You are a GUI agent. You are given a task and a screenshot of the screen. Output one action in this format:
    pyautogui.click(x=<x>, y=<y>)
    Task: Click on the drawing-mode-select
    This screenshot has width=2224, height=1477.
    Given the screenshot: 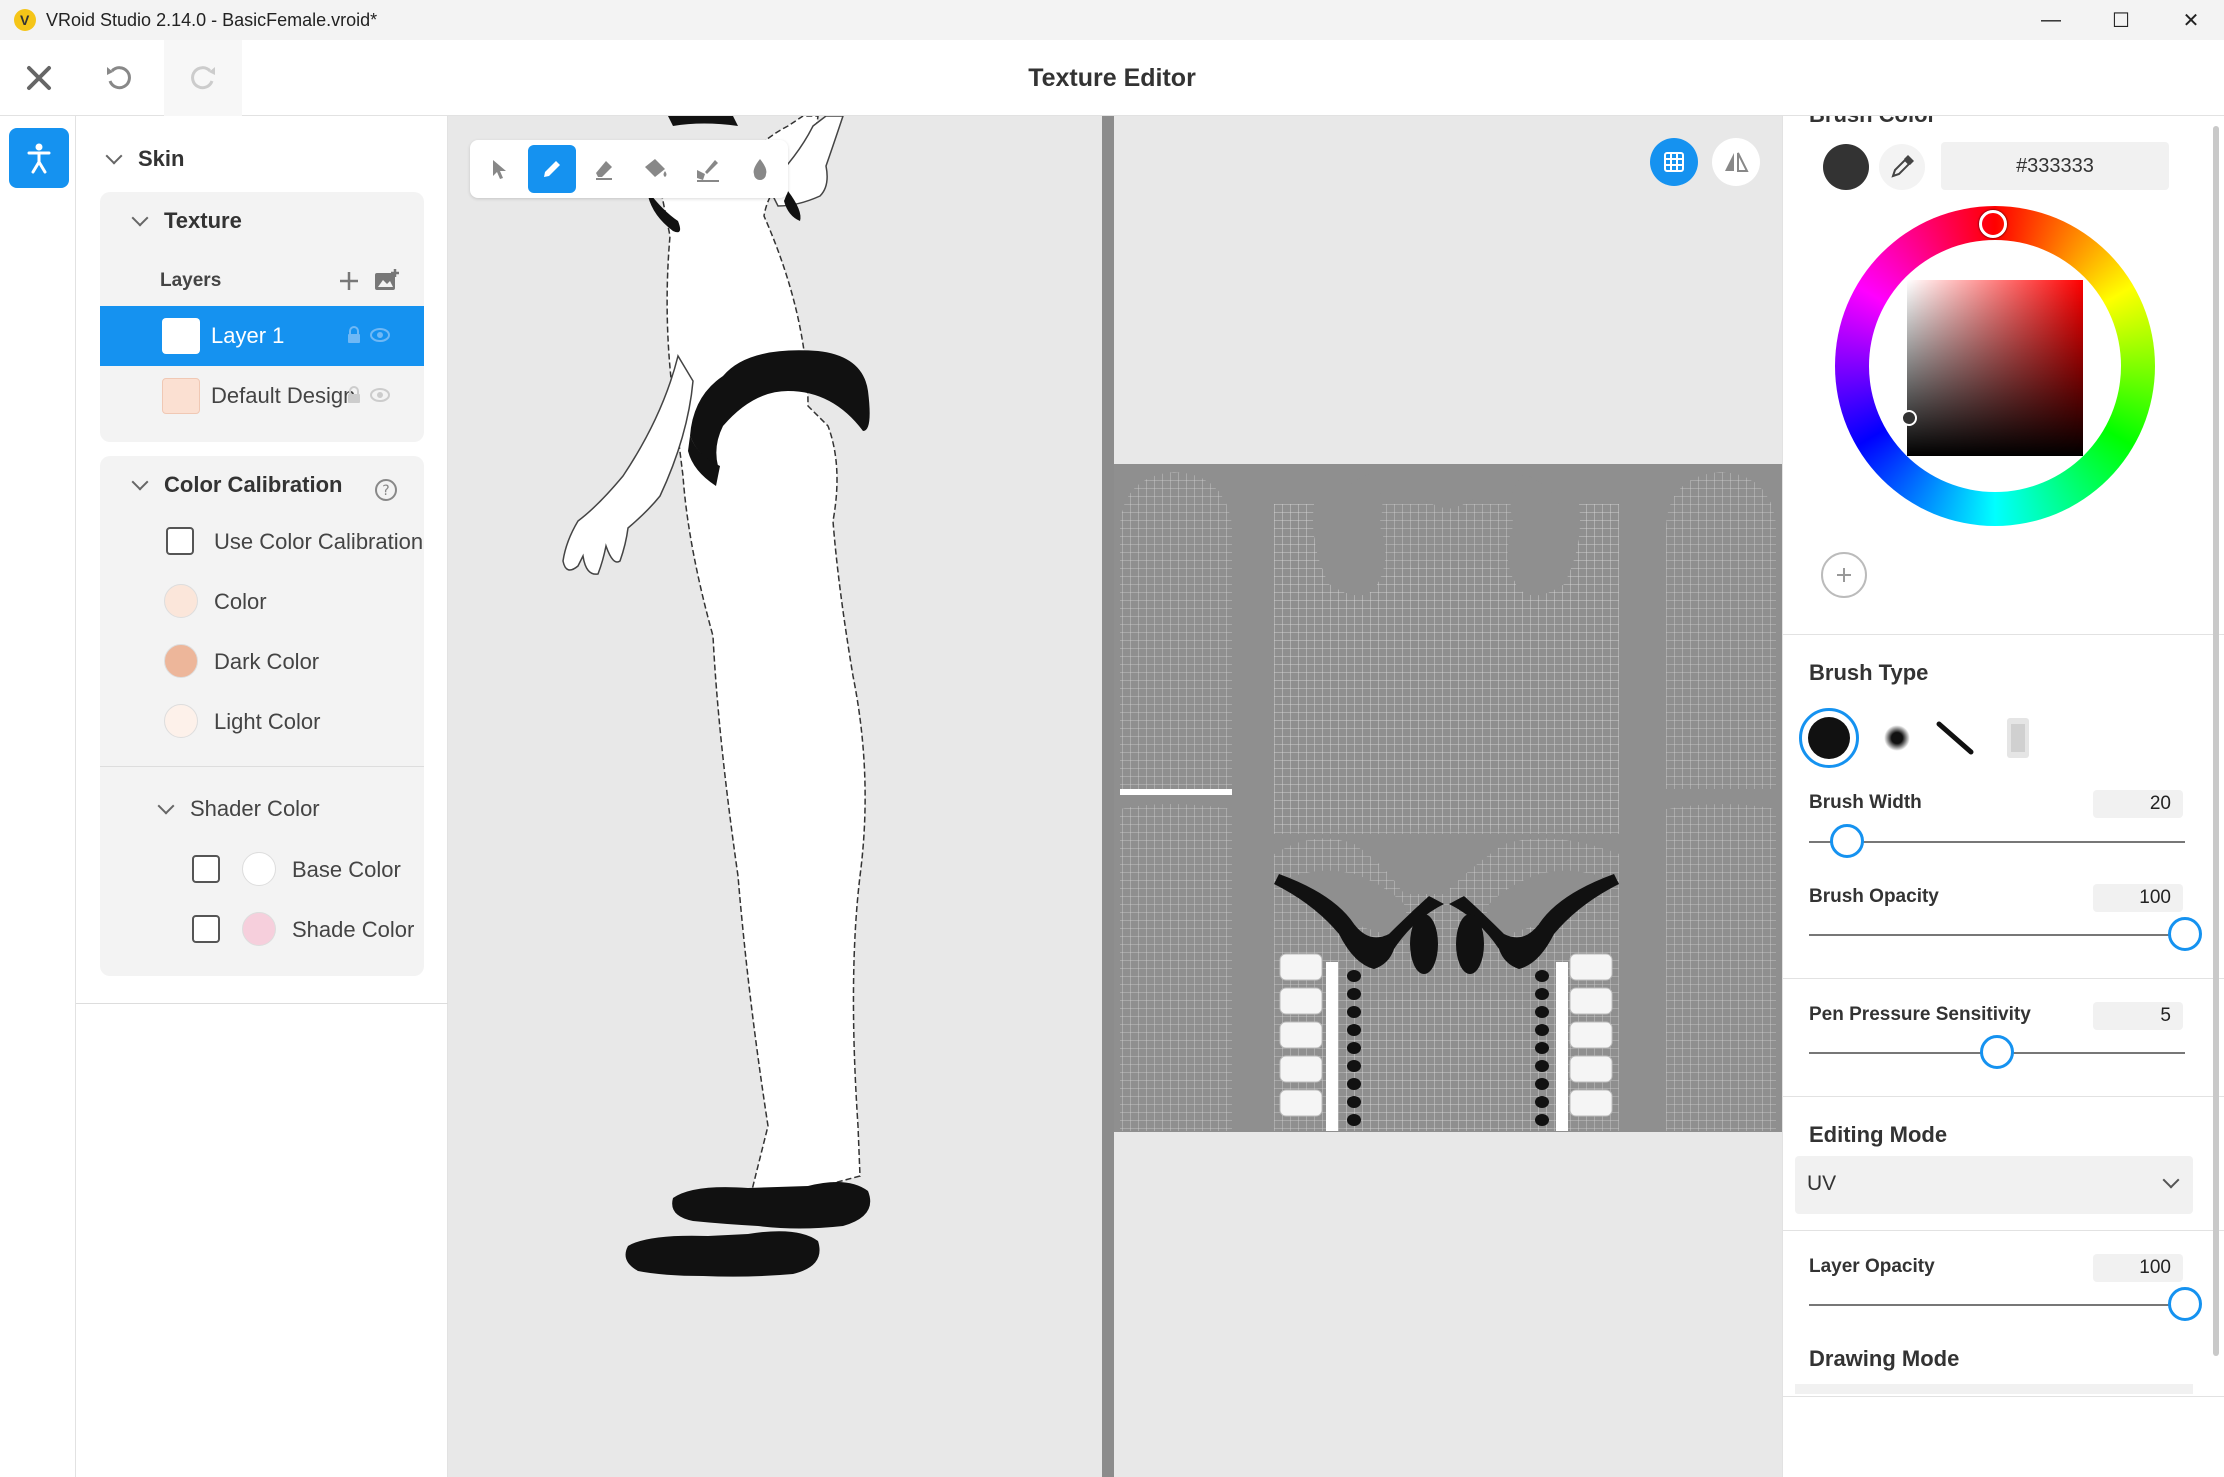 What is the action you would take?
    pyautogui.click(x=1994, y=1389)
    